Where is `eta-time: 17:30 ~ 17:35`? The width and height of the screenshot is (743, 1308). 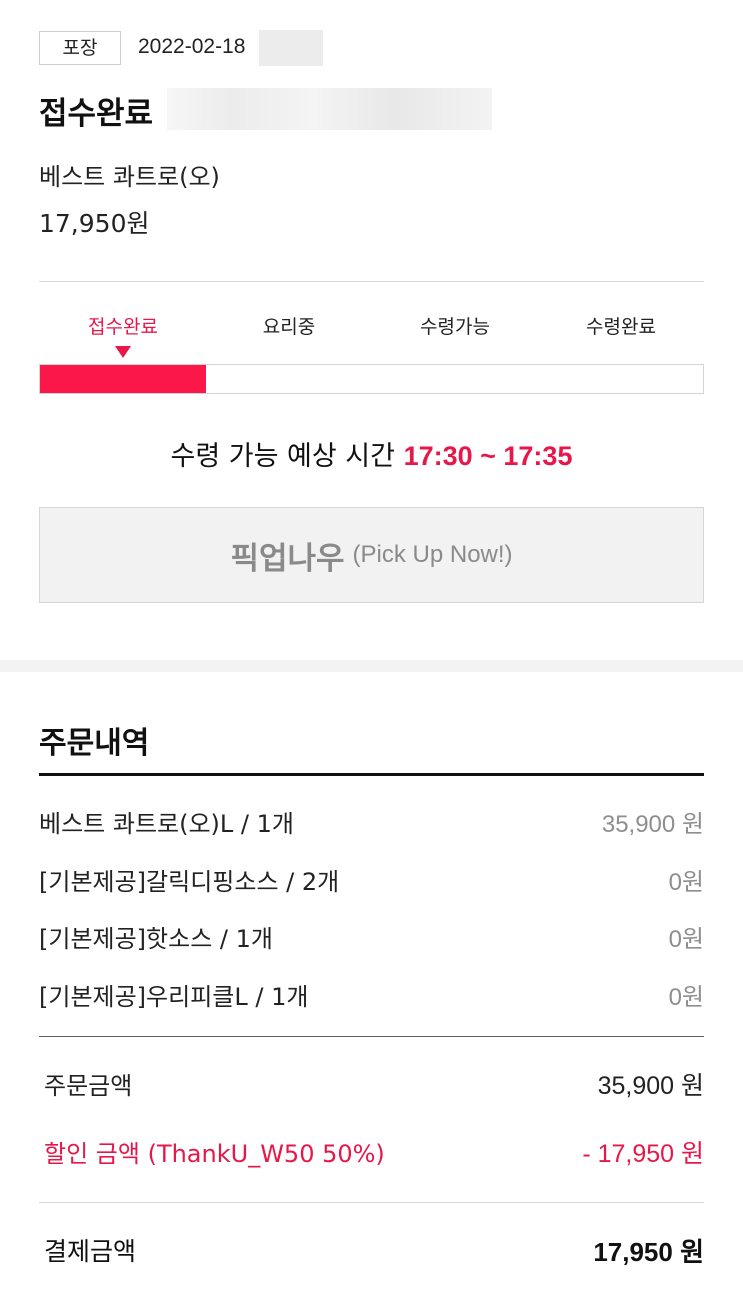 eta-time: 17:30 ~ 17:35 is located at coordinates (488, 456).